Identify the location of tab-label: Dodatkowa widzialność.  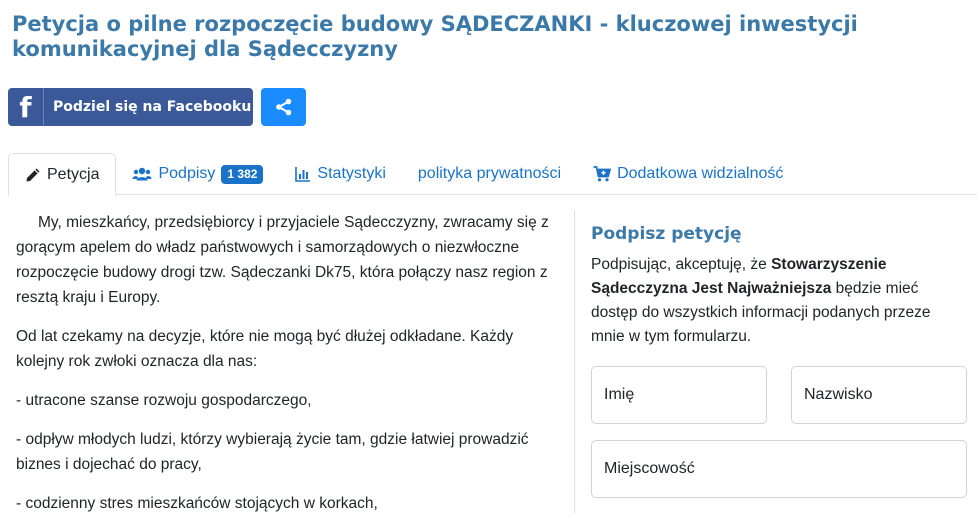
(700, 173).